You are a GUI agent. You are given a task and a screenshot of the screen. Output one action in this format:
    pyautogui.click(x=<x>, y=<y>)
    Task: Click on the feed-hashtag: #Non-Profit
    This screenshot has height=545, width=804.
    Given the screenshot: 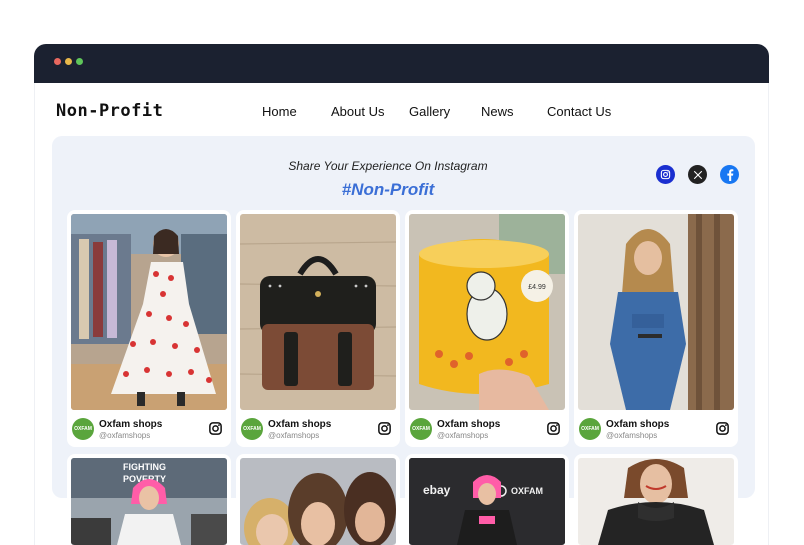 What is the action you would take?
    pyautogui.click(x=388, y=190)
    